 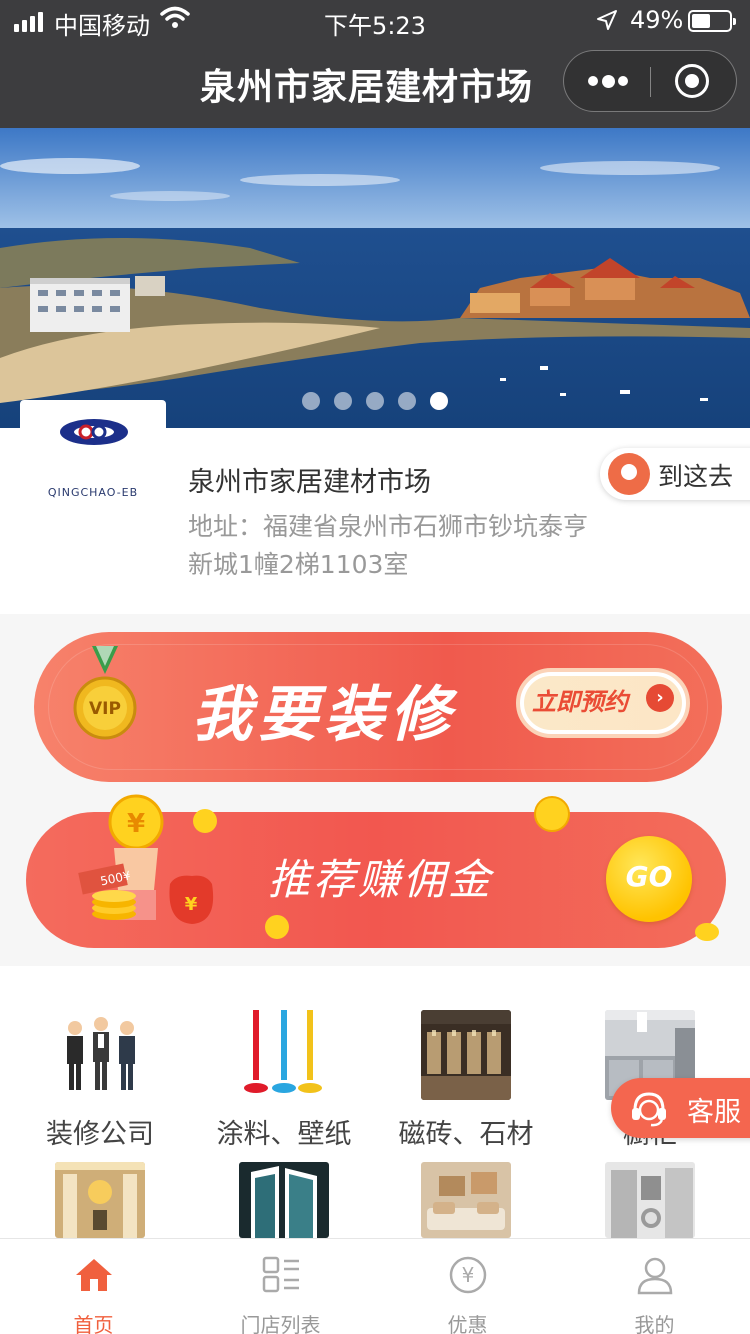 What do you see at coordinates (94, 1275) in the screenshot?
I see `home-icon` at bounding box center [94, 1275].